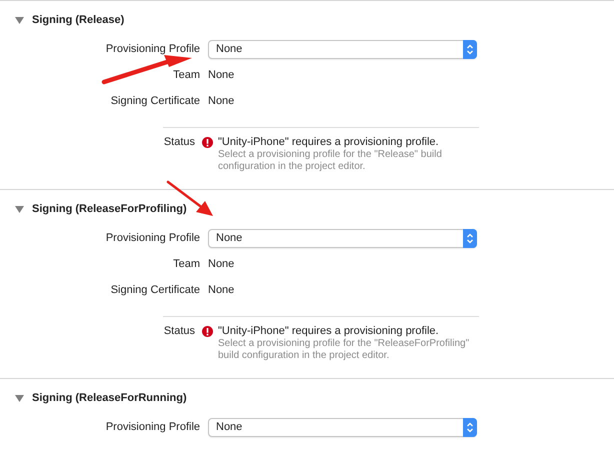  I want to click on section-title: Signing (Release), so click(78, 20).